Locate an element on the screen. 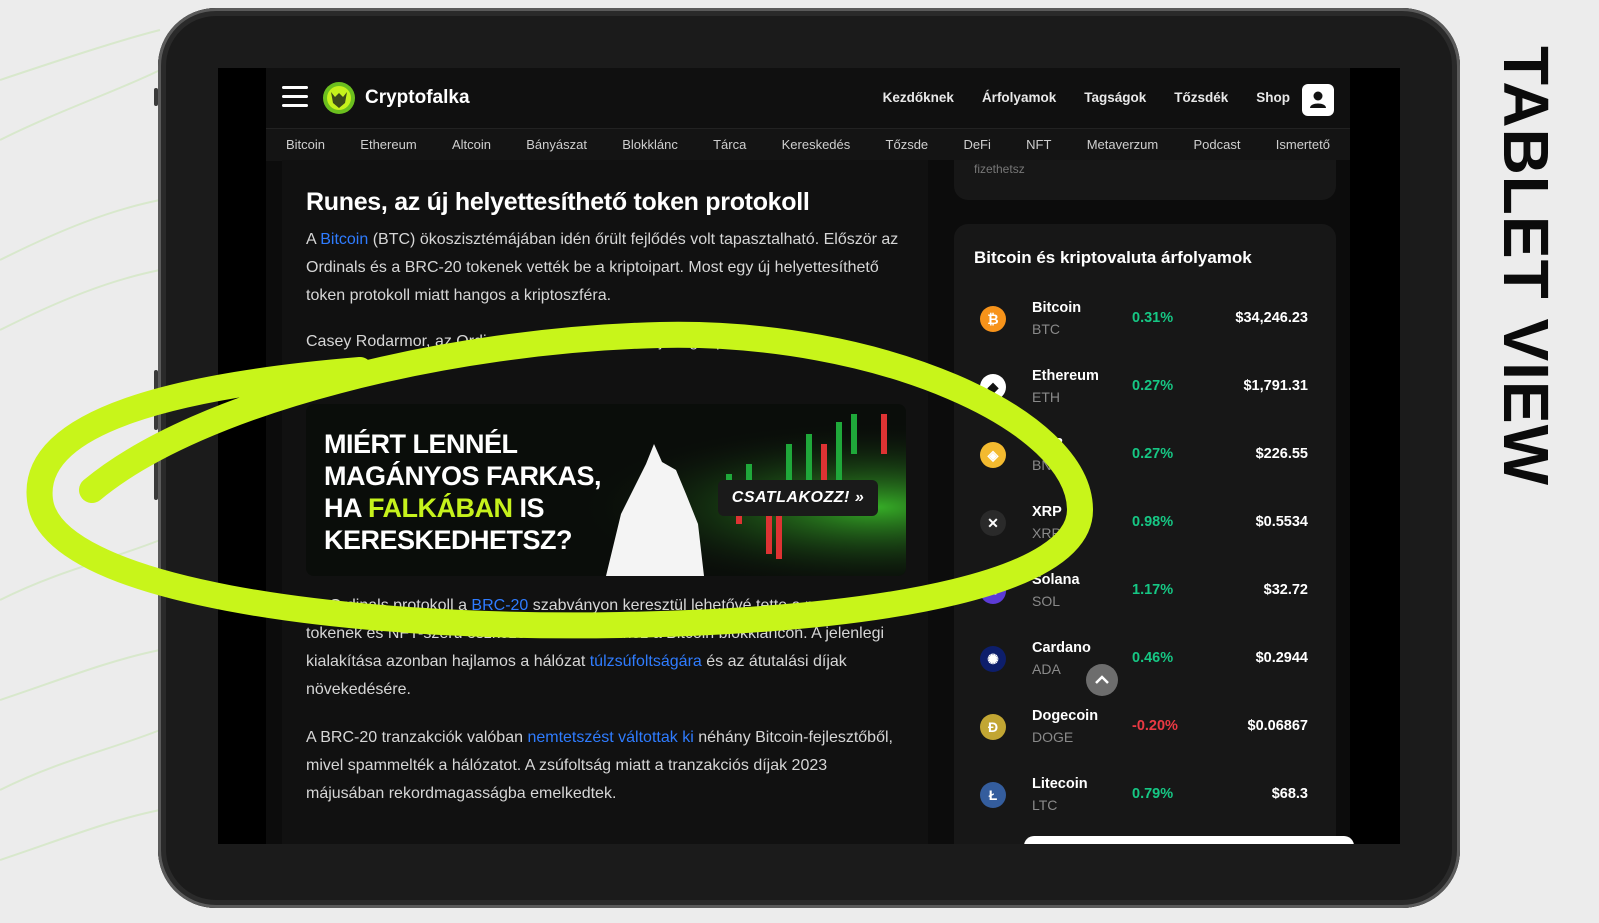  bnb-coin-icon: ◈ is located at coordinates (993, 455).